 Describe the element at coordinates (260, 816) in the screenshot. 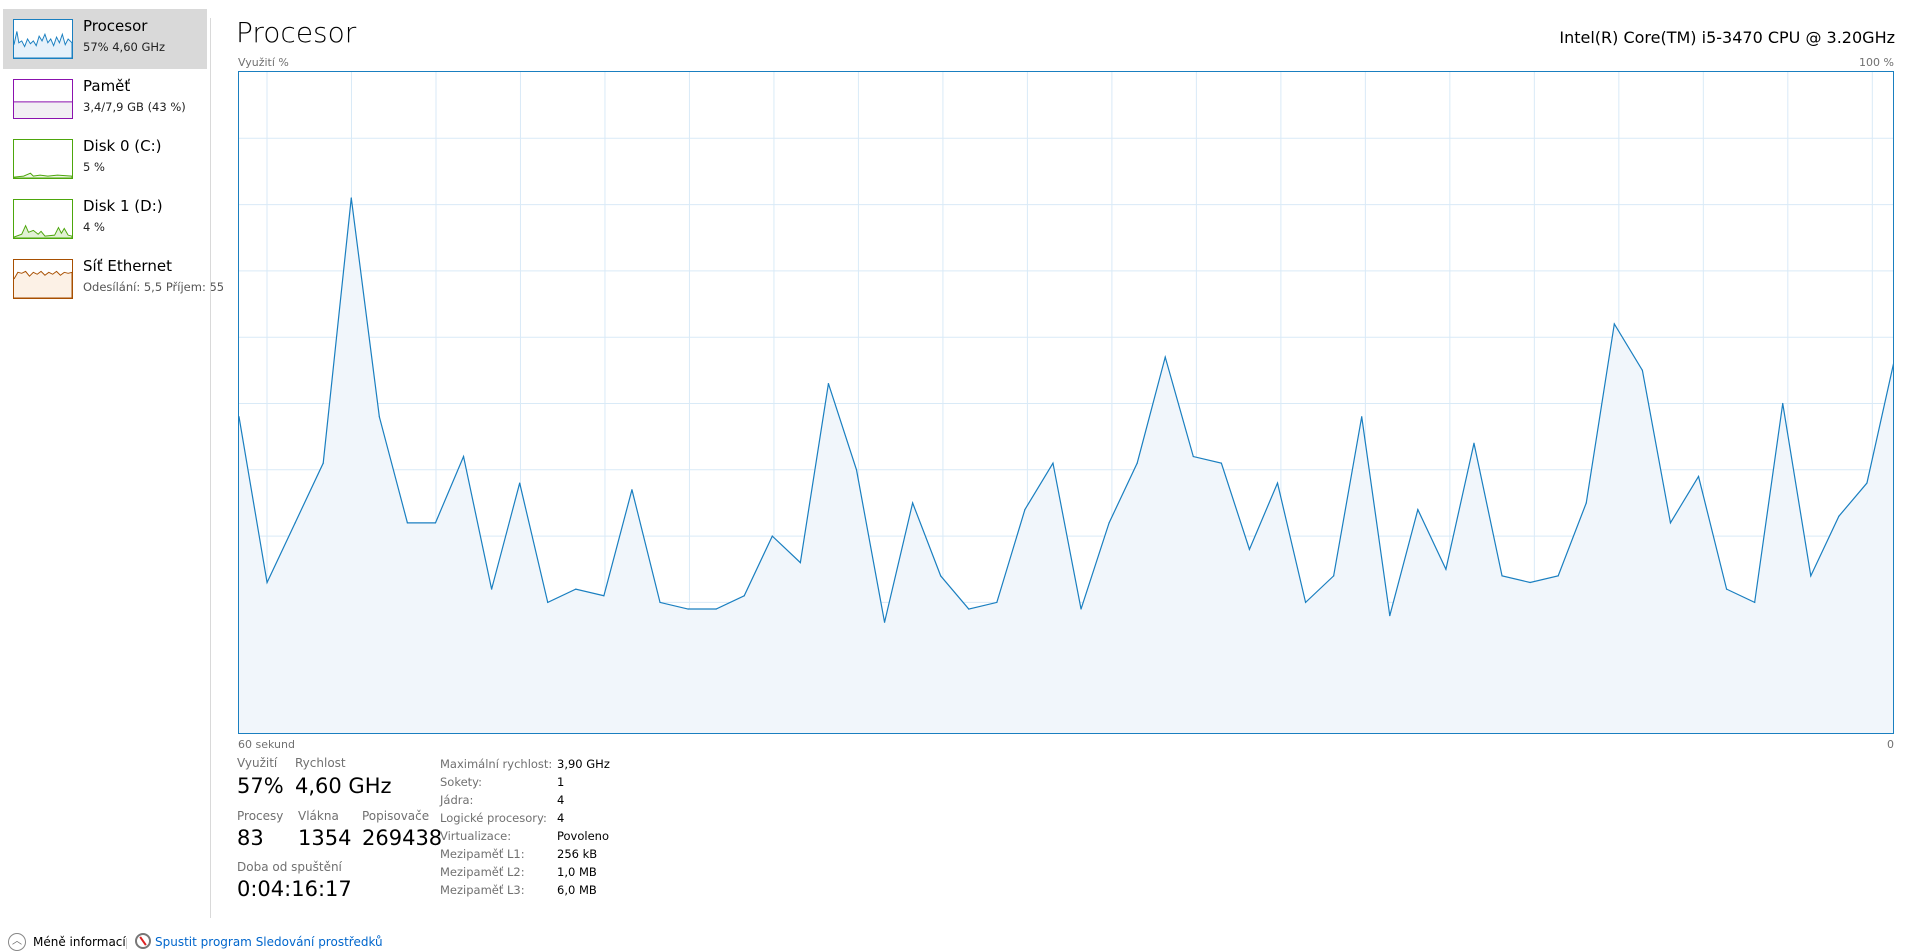

I see `processes-label: Procesy` at that location.